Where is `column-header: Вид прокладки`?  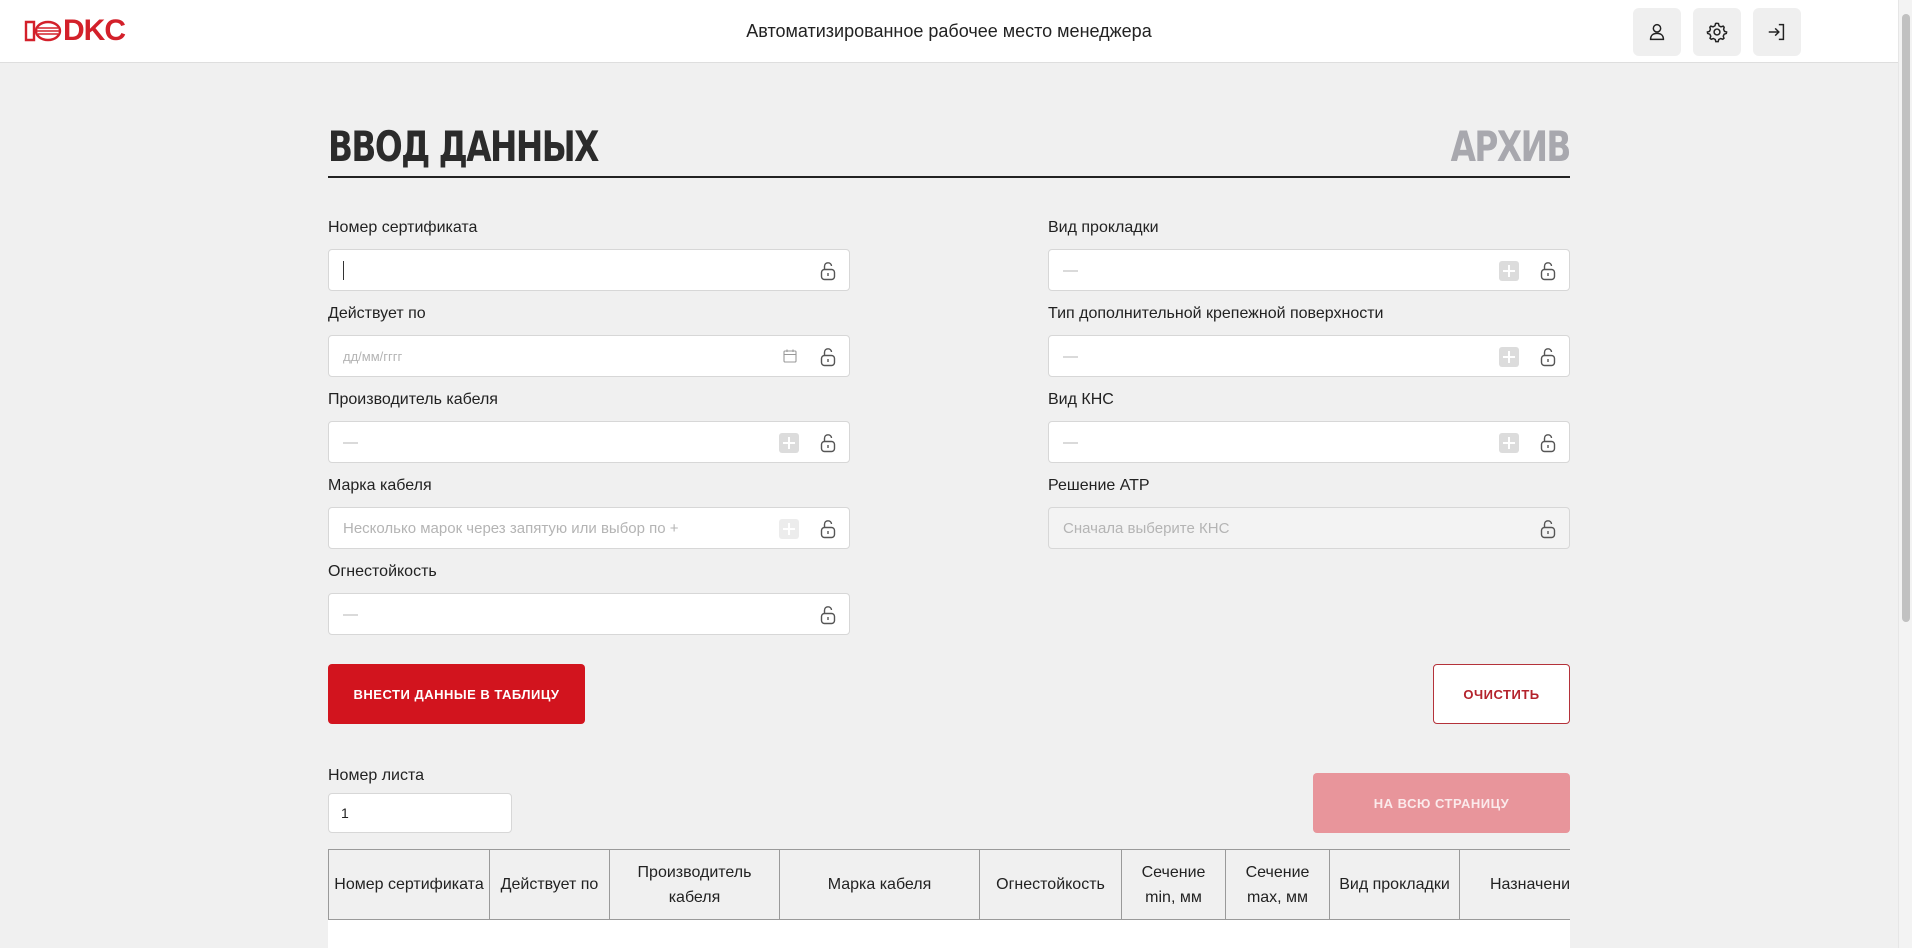
column-header: Вид прокладки is located at coordinates (1395, 884).